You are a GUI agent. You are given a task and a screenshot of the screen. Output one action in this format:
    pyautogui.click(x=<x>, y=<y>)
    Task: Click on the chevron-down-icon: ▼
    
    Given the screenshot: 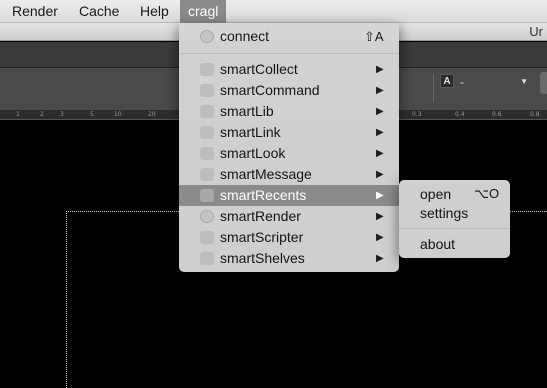 What is the action you would take?
    pyautogui.click(x=524, y=81)
    